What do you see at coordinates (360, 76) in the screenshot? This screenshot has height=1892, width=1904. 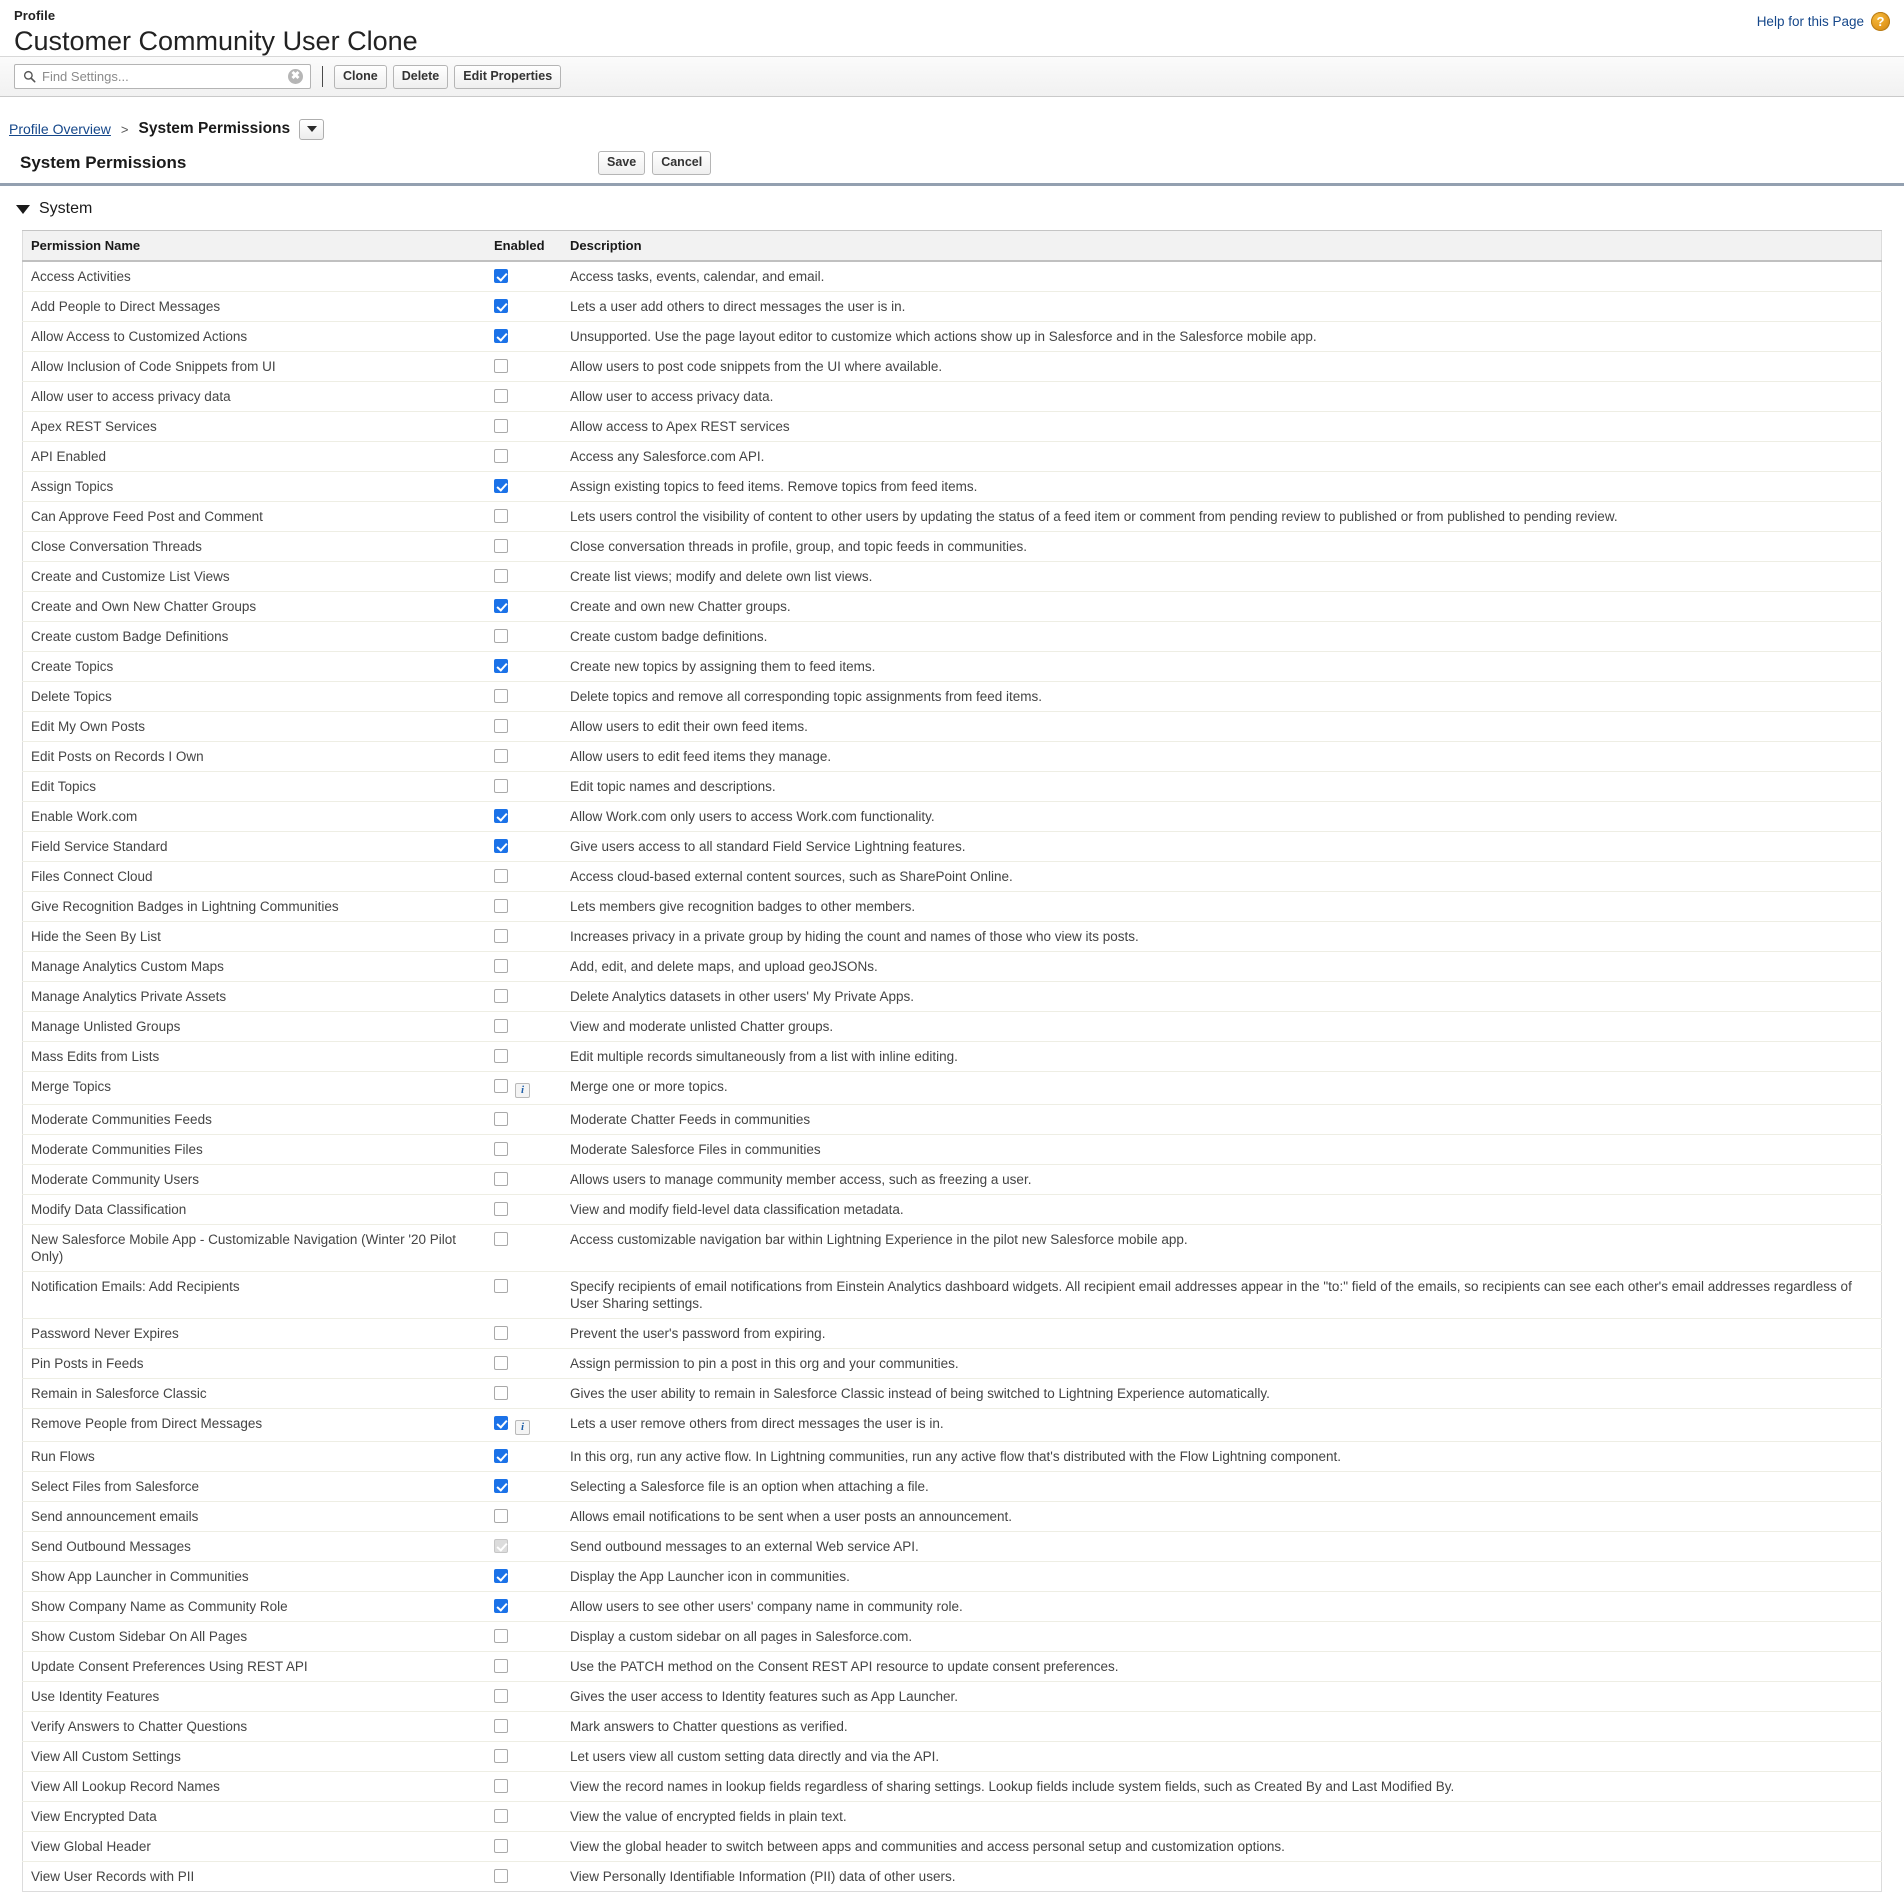 I see `clone-button: Clone` at bounding box center [360, 76].